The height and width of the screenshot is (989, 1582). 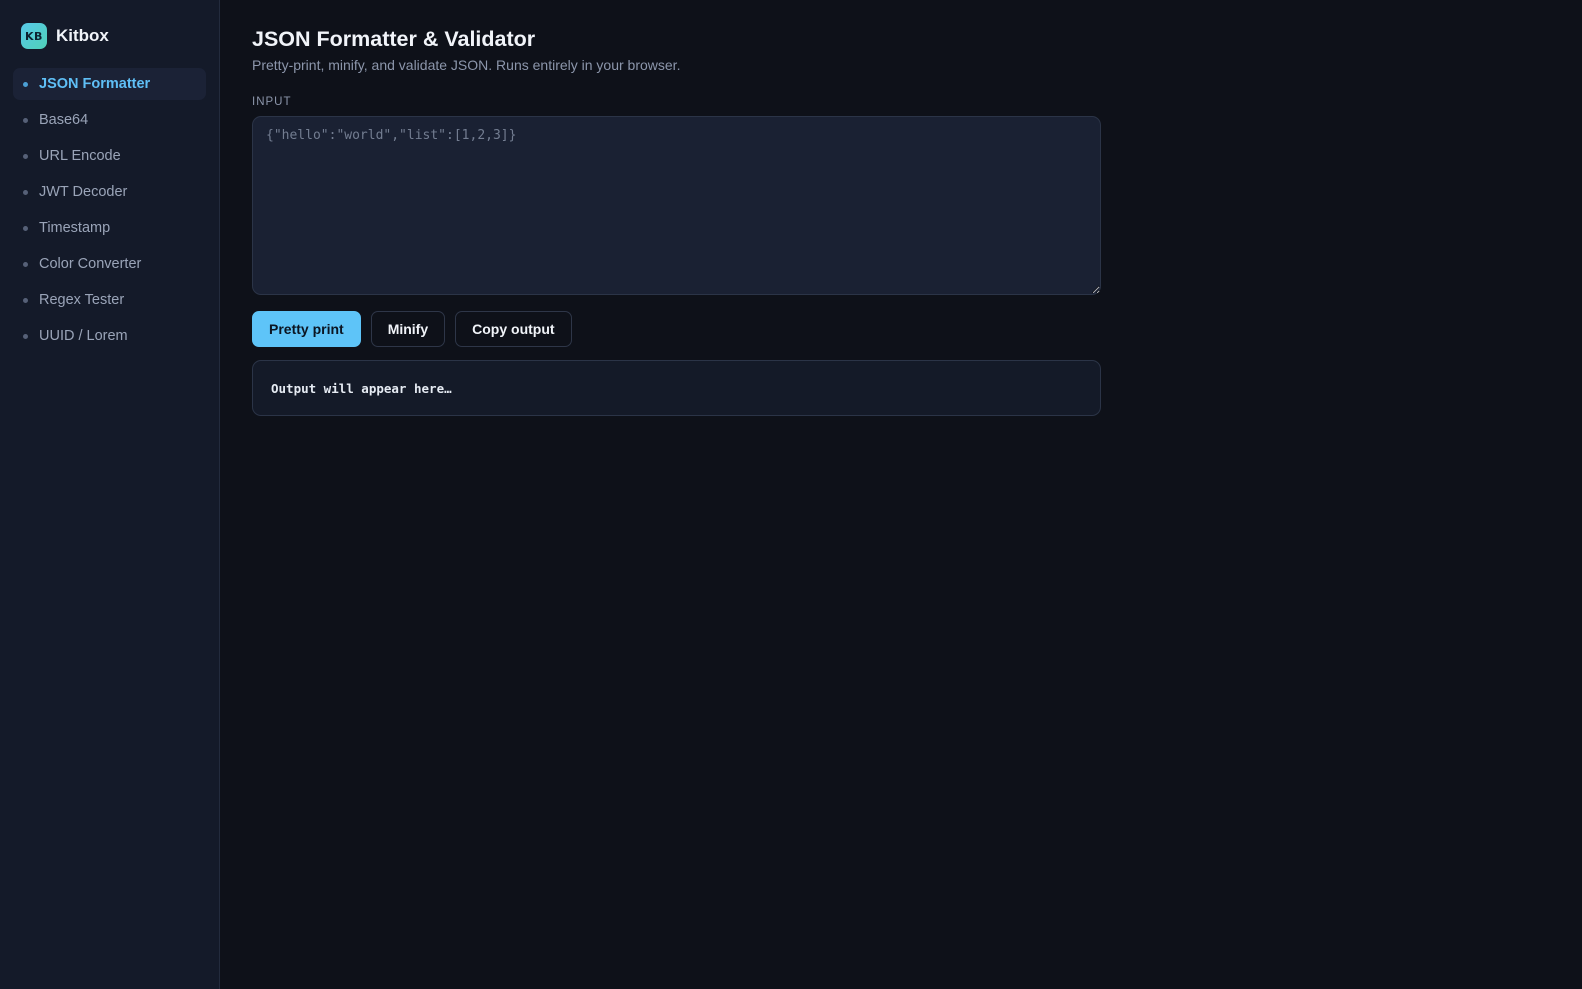 I want to click on sidebar-item-color-converter: Color Converter, so click(x=109, y=264).